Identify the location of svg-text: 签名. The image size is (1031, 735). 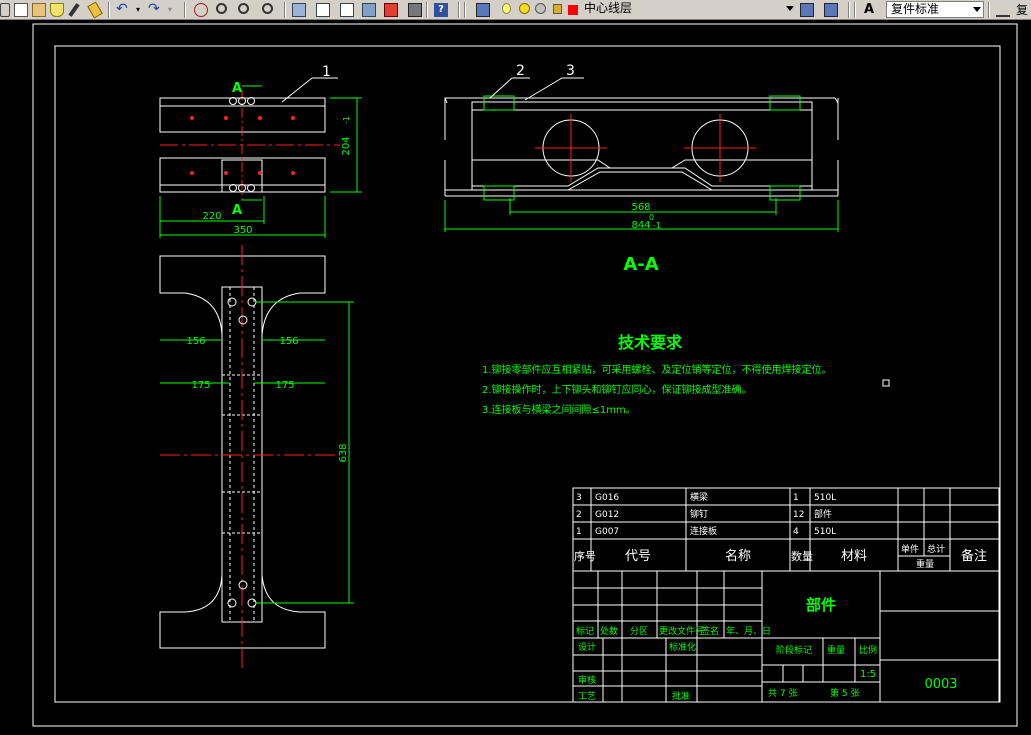
(710, 631).